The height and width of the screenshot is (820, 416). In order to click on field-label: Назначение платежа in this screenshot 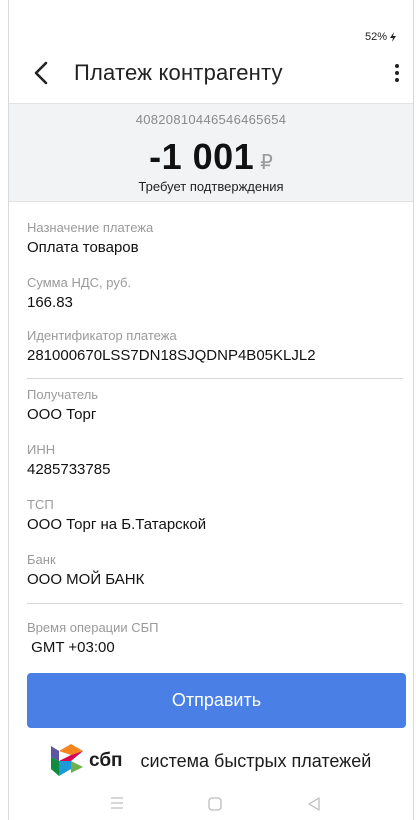, I will do `click(90, 227)`.